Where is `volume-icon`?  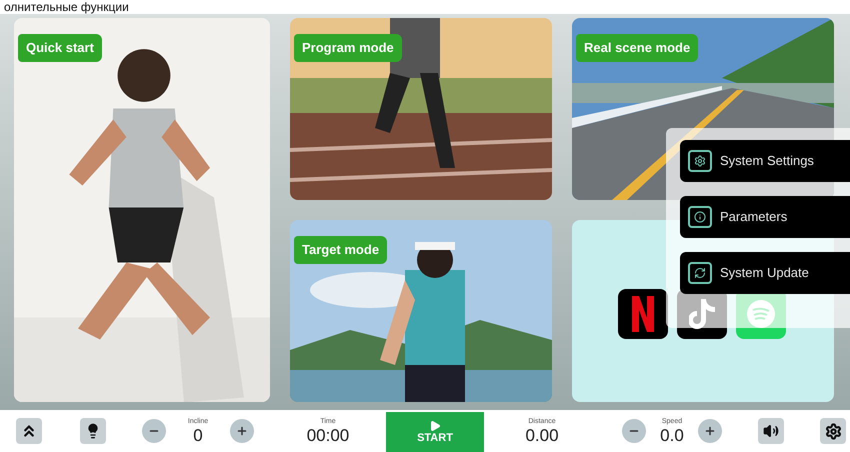 volume-icon is located at coordinates (771, 431).